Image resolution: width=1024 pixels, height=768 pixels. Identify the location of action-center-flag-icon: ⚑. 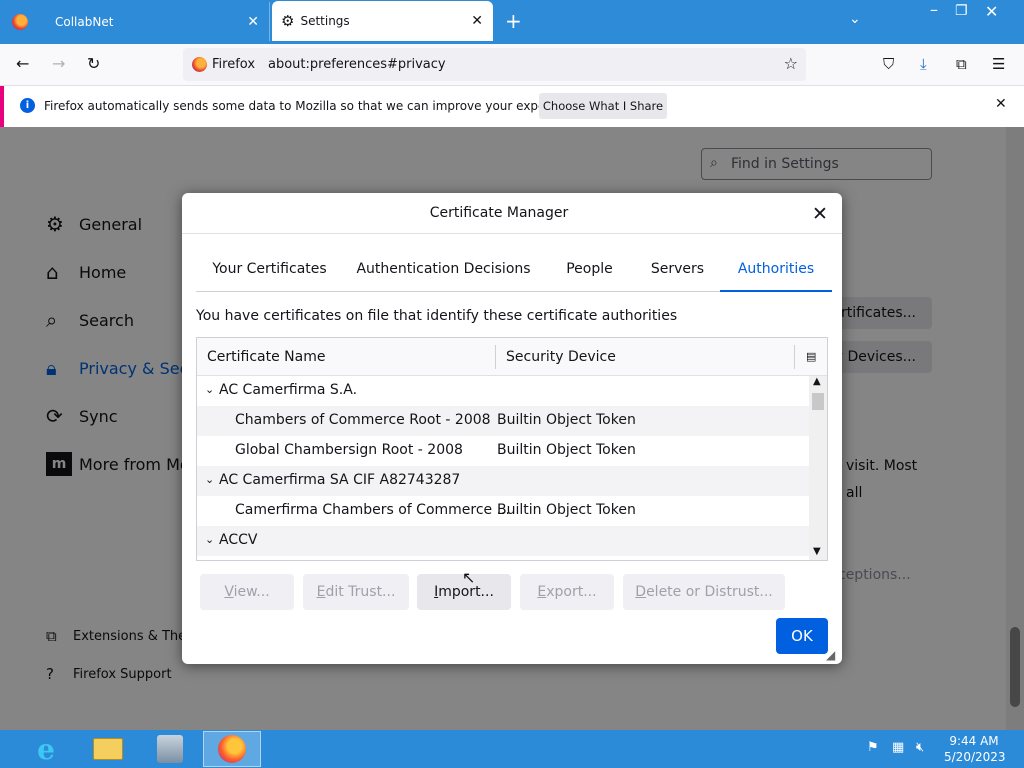
(873, 747).